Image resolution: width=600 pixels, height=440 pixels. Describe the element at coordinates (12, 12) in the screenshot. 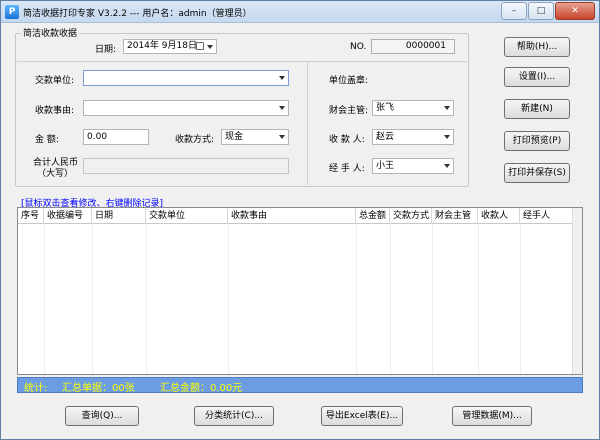

I see `app-icon: P` at that location.